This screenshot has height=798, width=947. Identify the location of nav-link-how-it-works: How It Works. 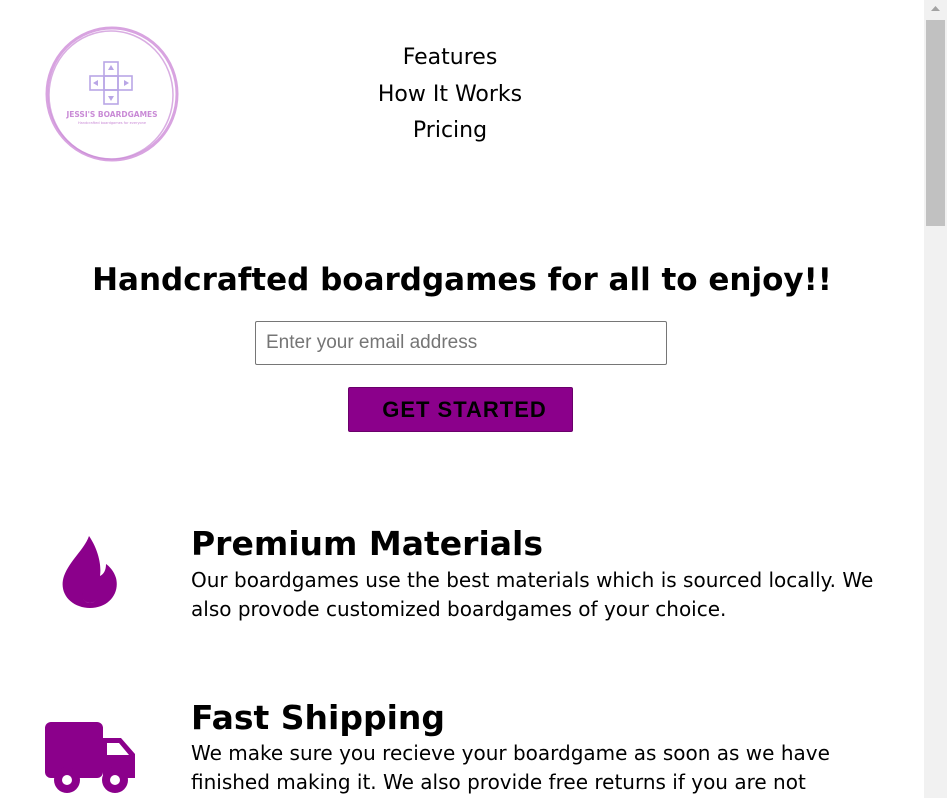
(450, 95).